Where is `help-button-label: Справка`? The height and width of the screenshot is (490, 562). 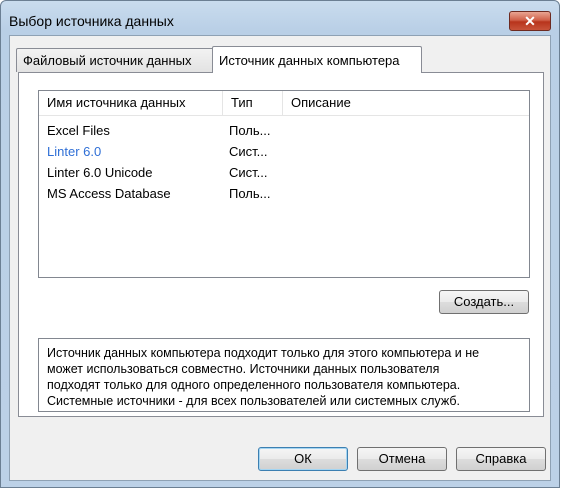 help-button-label: Справка is located at coordinates (501, 458).